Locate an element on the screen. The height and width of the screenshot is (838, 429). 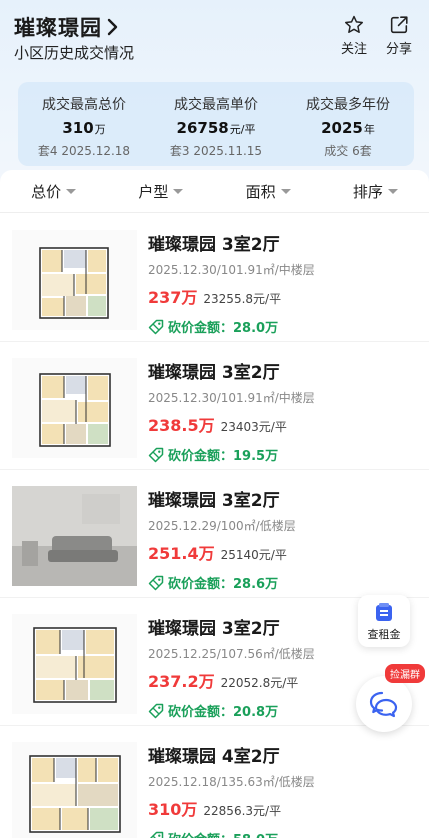
listing-unit-price: 22052.8元/平 is located at coordinates (259, 683).